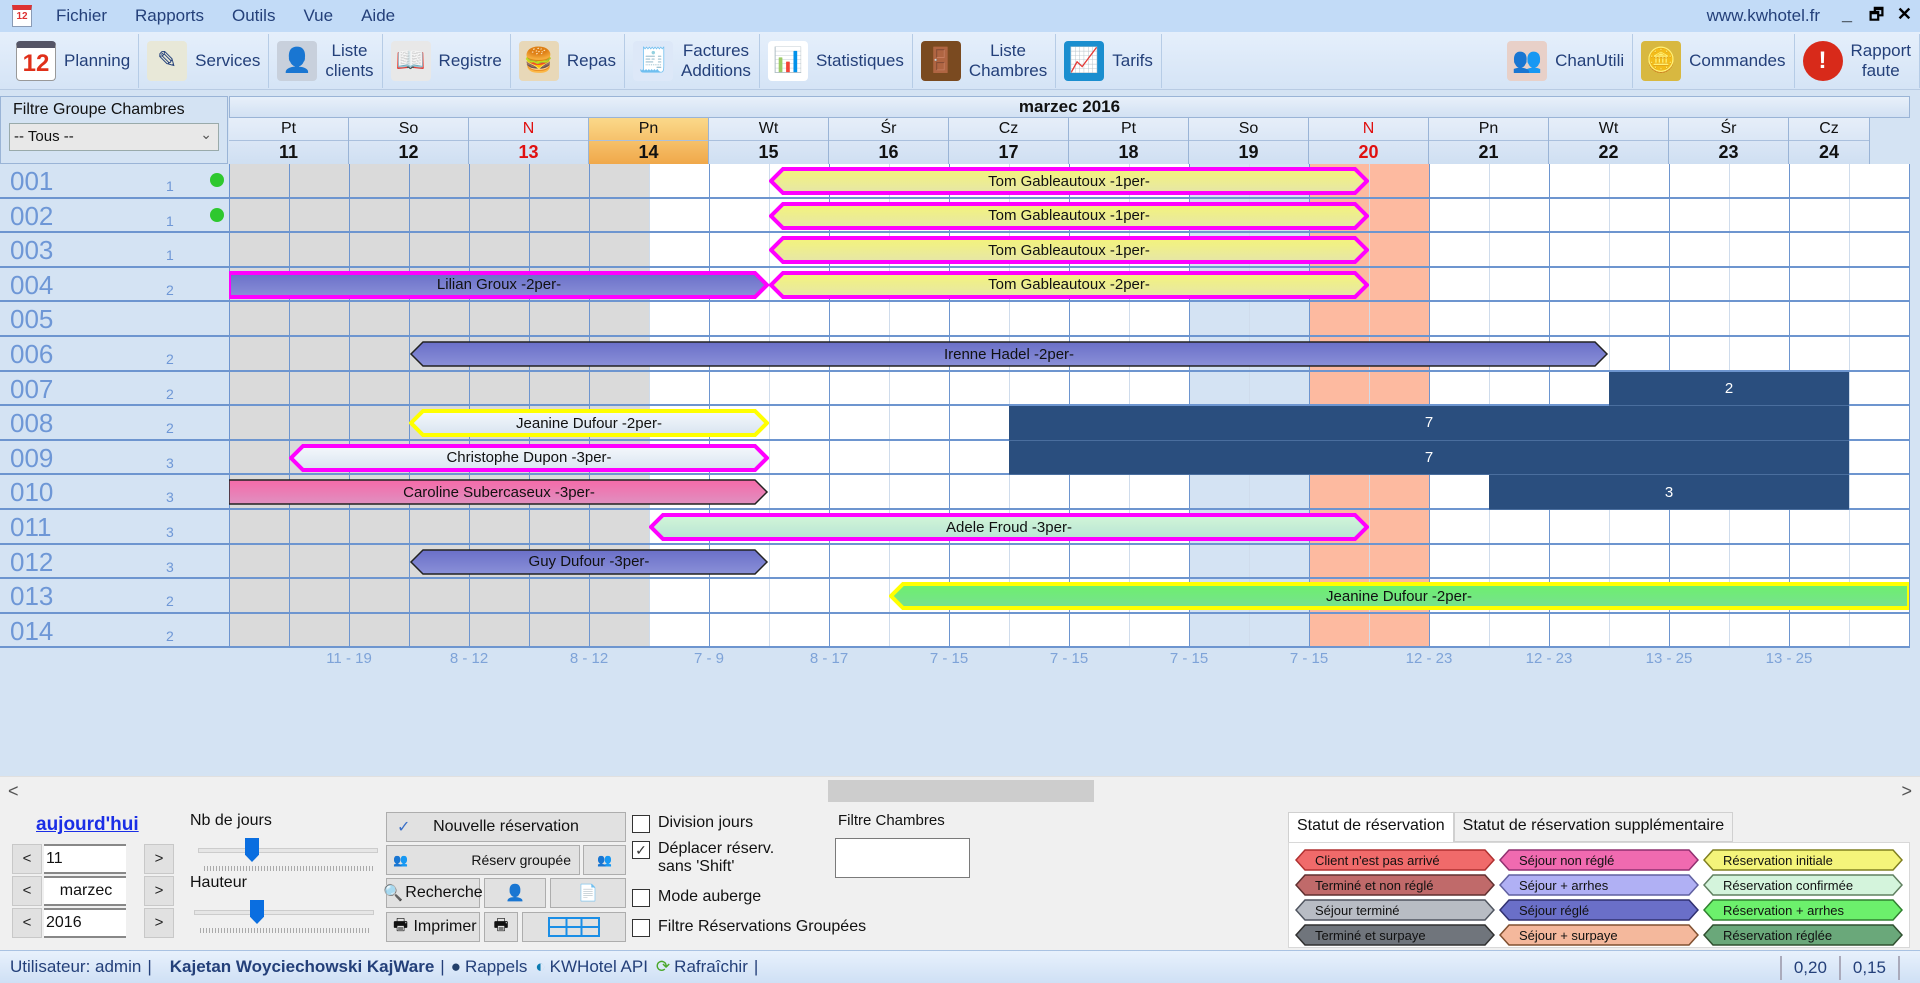  I want to click on new-reservation-button: ✓ Nouvelle réservation, so click(506, 827).